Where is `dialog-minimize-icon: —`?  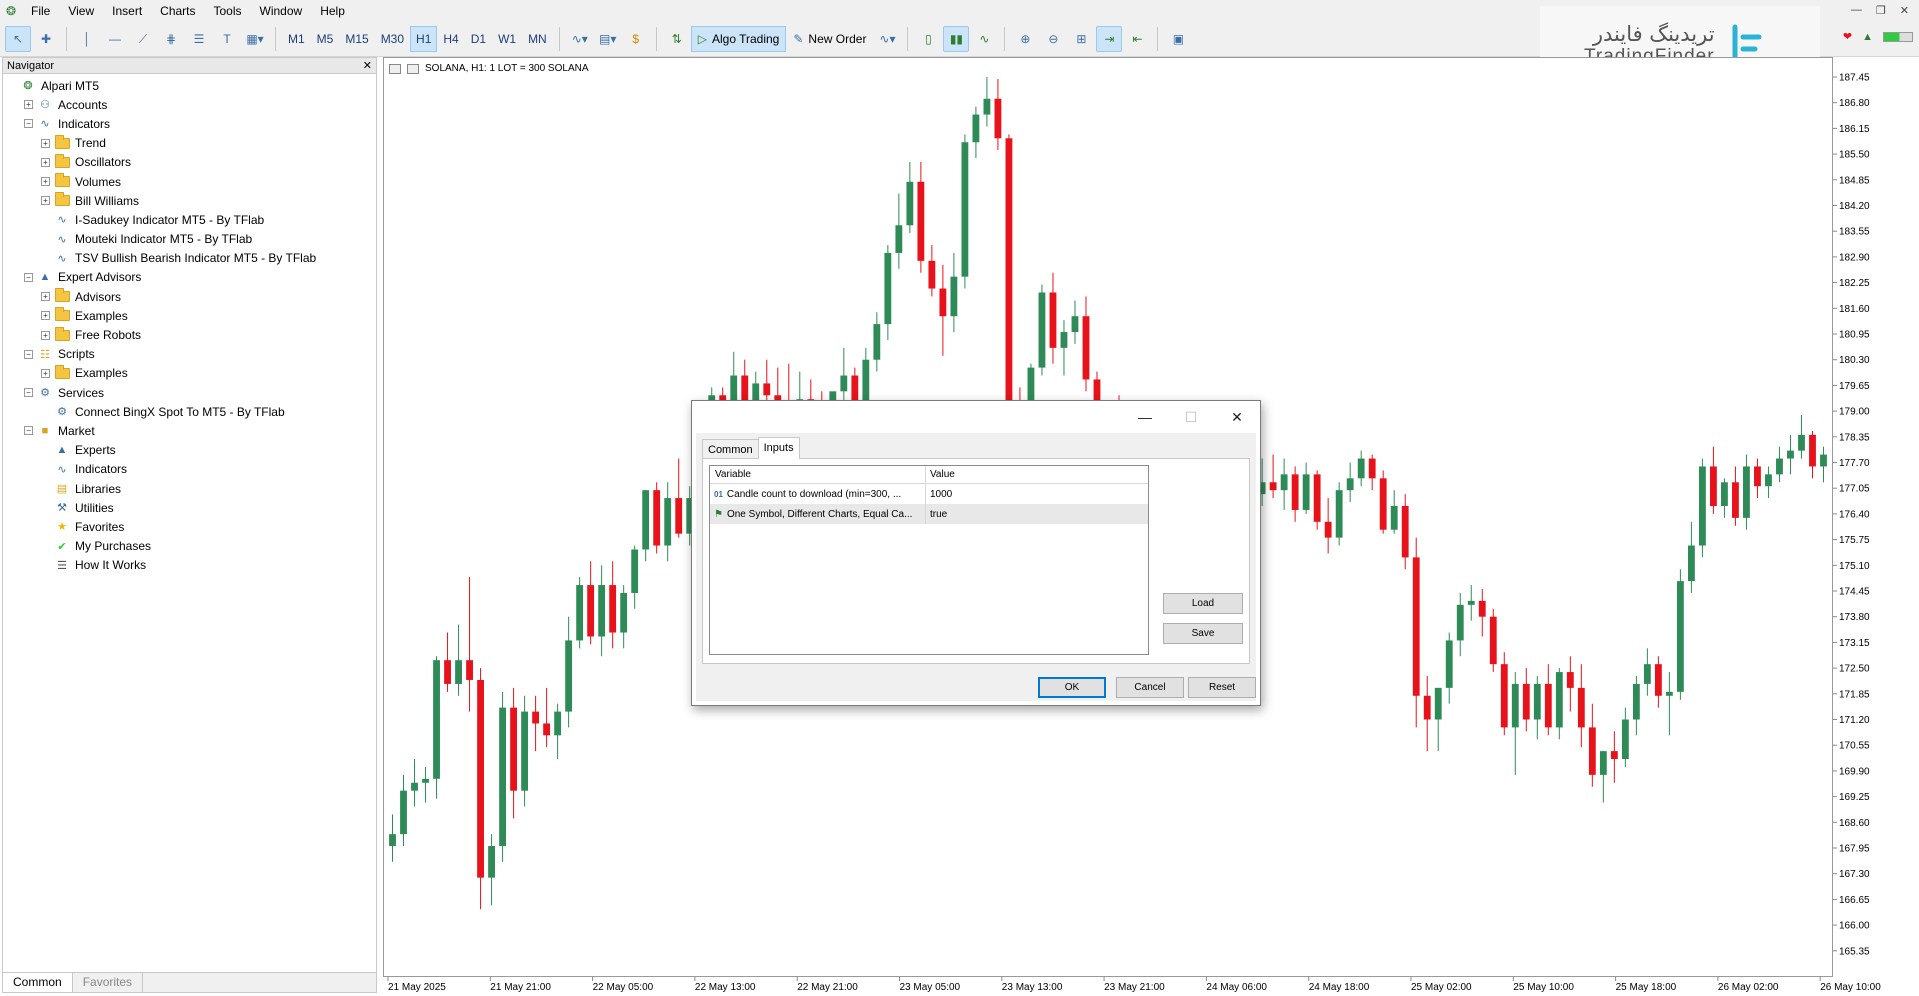 dialog-minimize-icon: — is located at coordinates (1145, 417).